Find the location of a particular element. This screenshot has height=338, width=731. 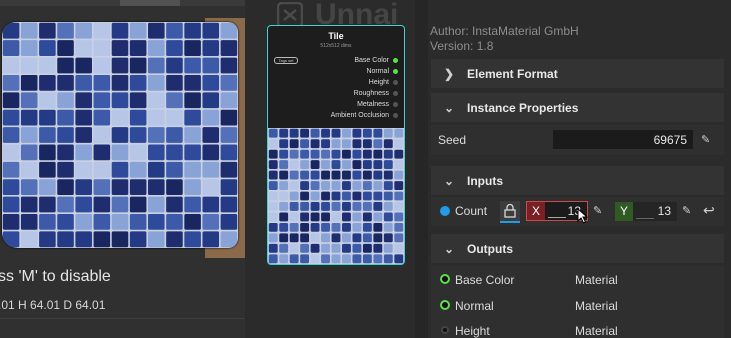

tile-mosaic-thumbnail is located at coordinates (336, 196).